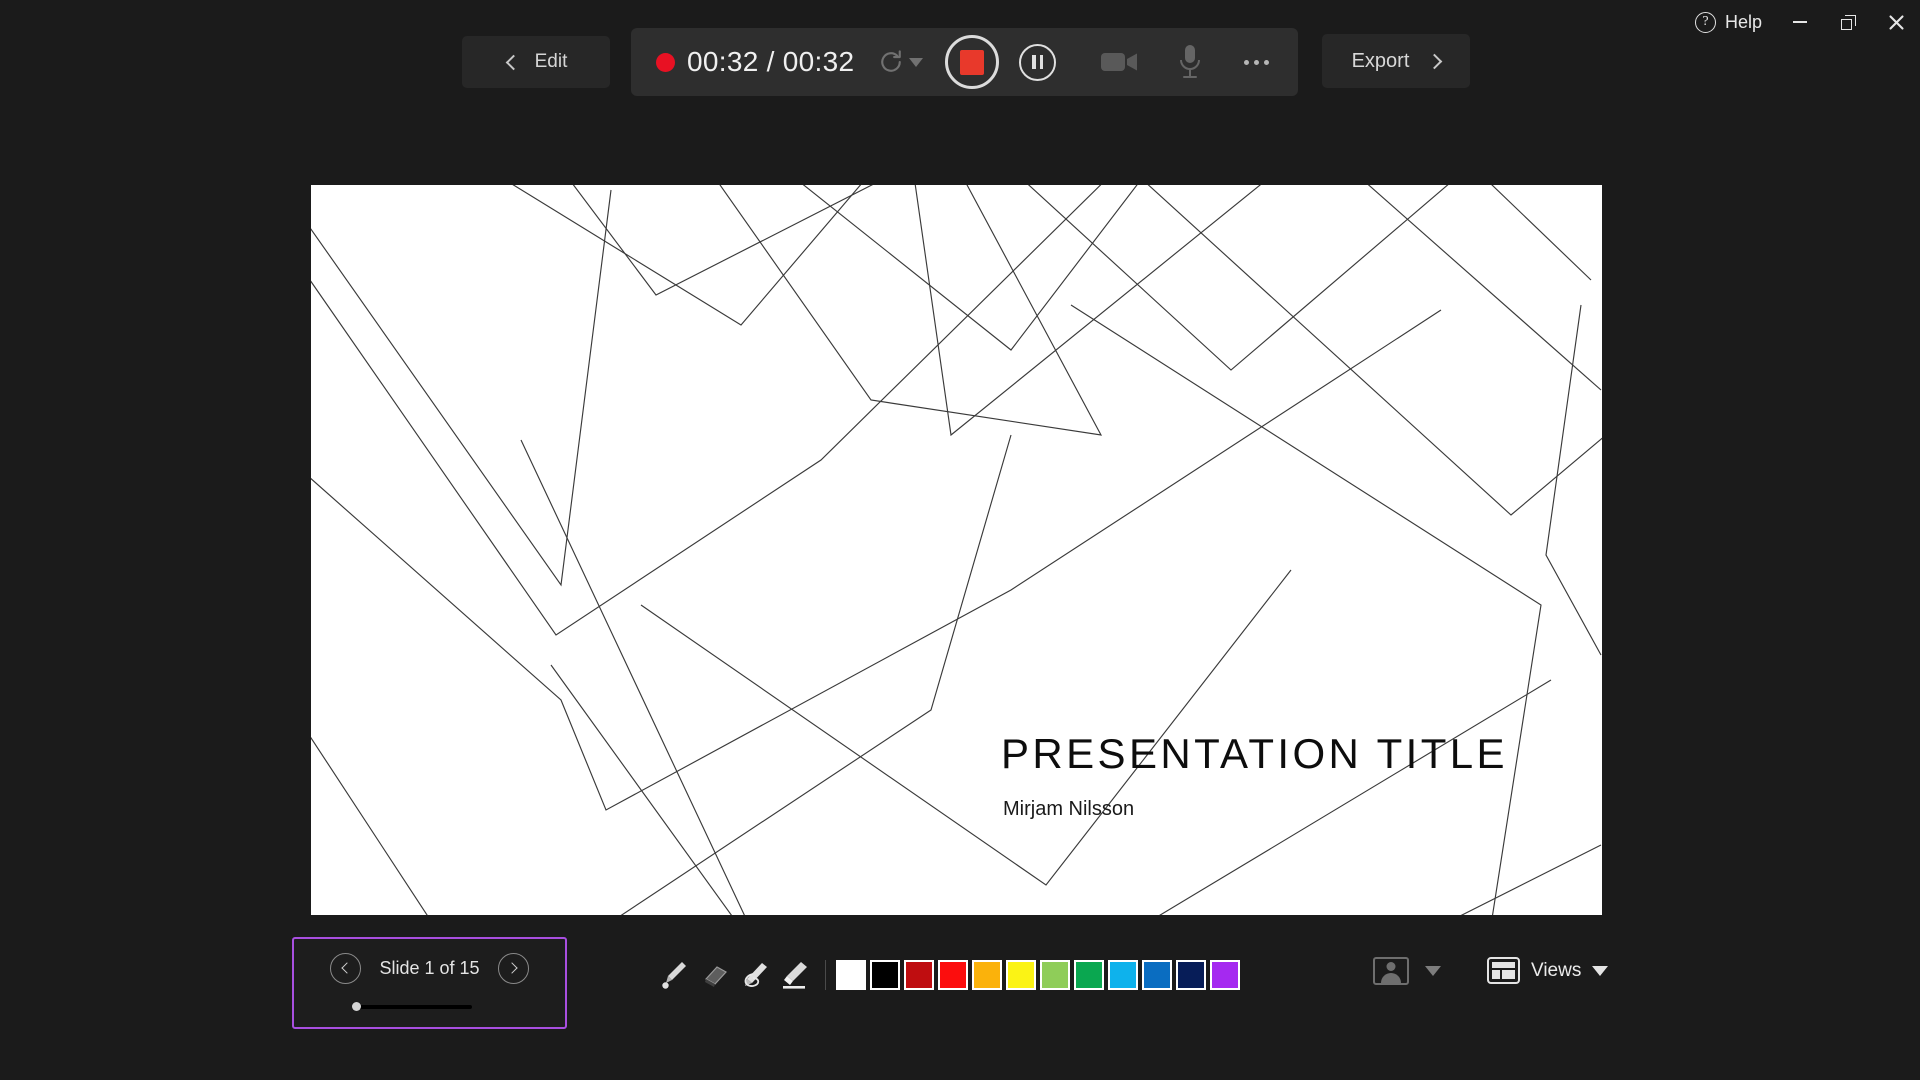 The height and width of the screenshot is (1080, 1920). I want to click on presenter-camera-icon, so click(1391, 970).